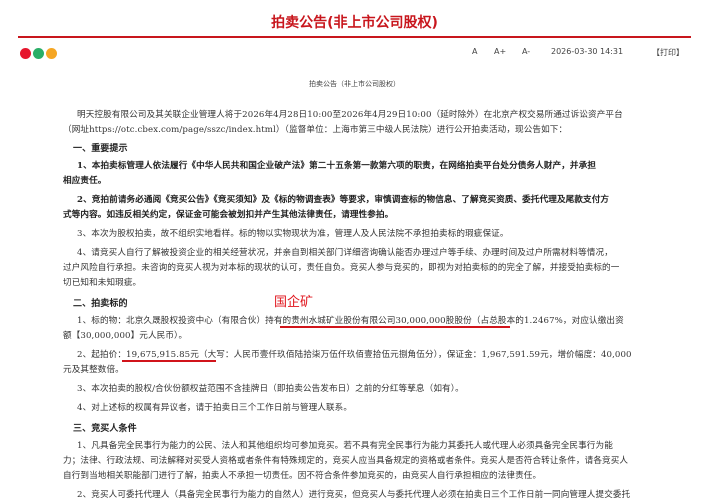 This screenshot has width=709, height=500. Describe the element at coordinates (526, 51) in the screenshot. I see `font-reset-button: A-` at that location.